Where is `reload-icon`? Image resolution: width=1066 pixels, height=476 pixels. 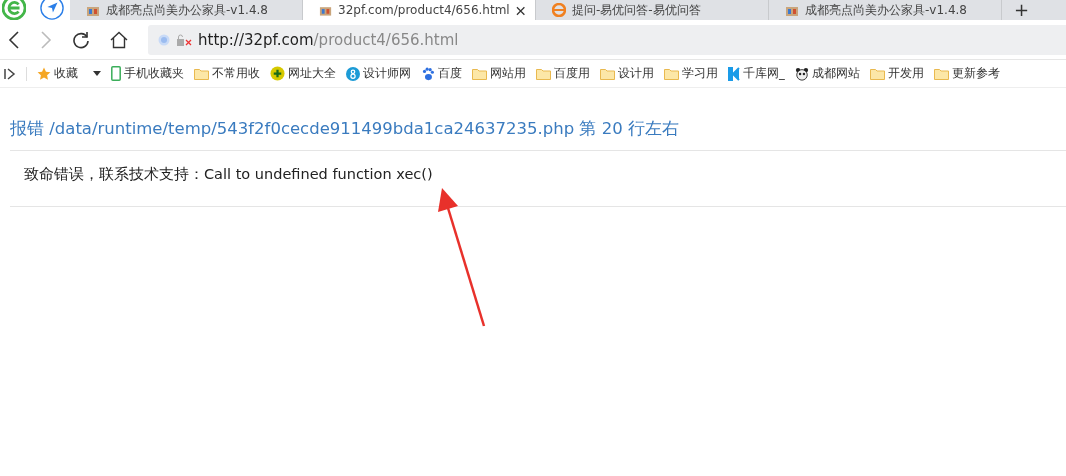
reload-icon is located at coordinates (81, 39).